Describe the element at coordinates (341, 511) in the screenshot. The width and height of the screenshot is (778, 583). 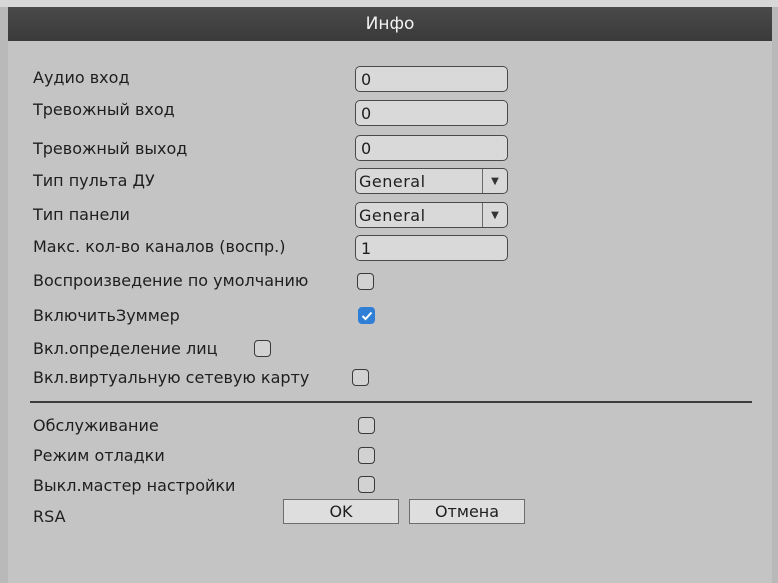
I see `ok-button: OK` at that location.